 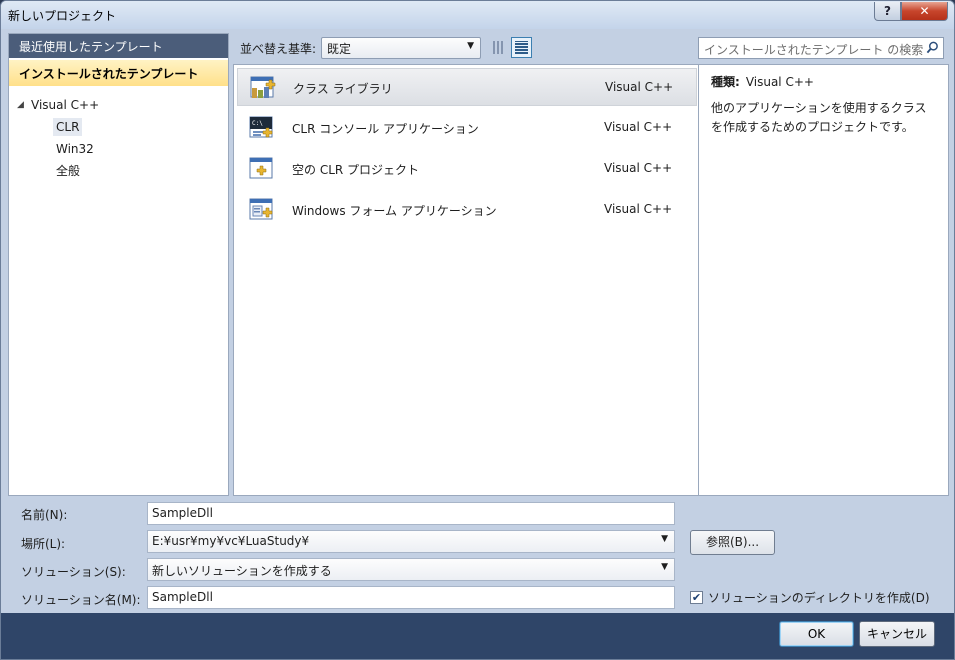 What do you see at coordinates (75, 149) in the screenshot?
I see `tree-item-label: Win32` at bounding box center [75, 149].